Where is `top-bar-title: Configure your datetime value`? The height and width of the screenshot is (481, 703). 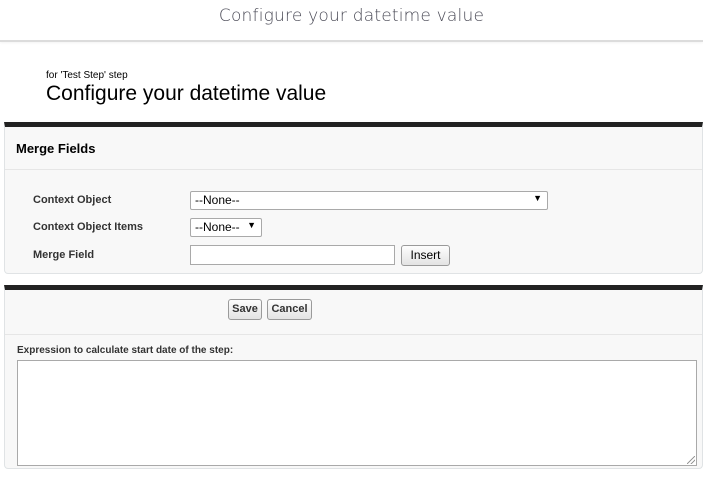
top-bar-title: Configure your datetime value is located at coordinates (351, 16).